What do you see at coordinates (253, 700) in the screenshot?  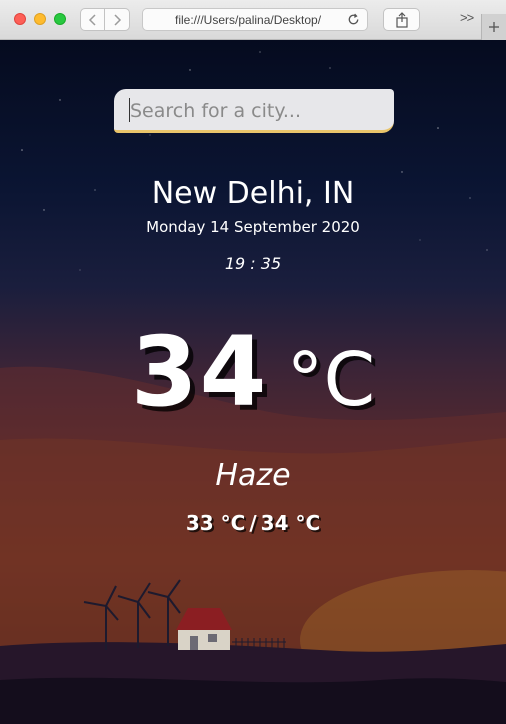 I see `foreground-shadow` at bounding box center [253, 700].